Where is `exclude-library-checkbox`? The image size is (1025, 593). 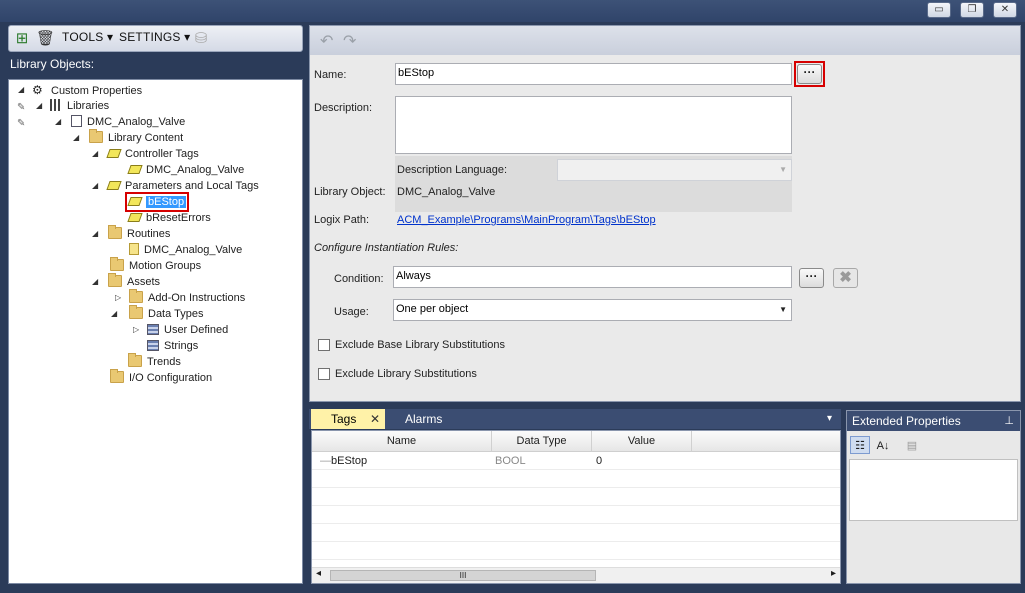
exclude-library-checkbox is located at coordinates (324, 374).